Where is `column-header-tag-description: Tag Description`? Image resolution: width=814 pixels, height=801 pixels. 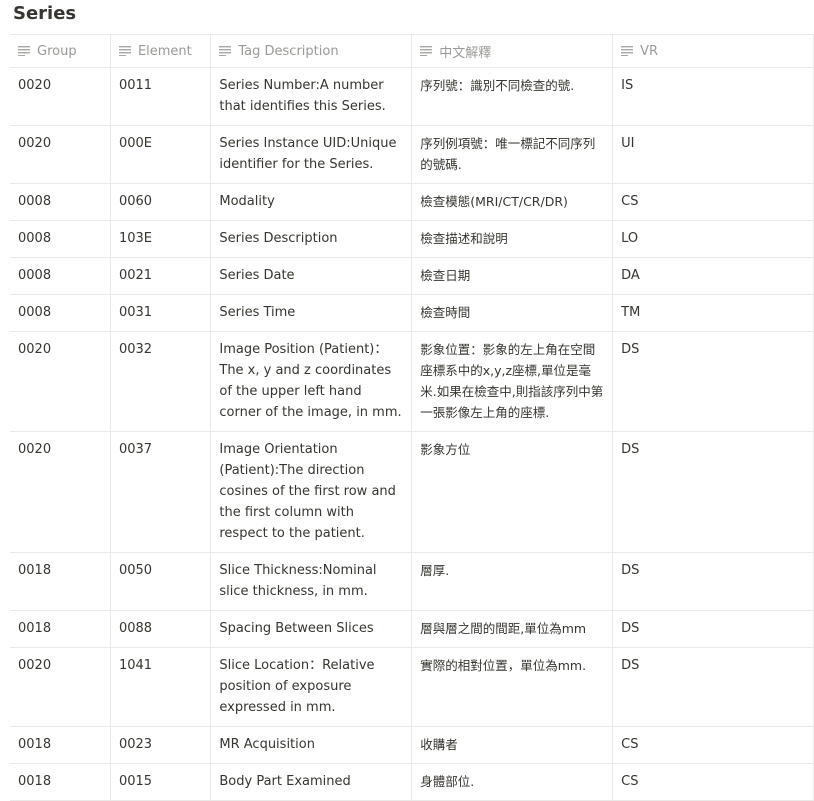
column-header-tag-description: Tag Description is located at coordinates (311, 51).